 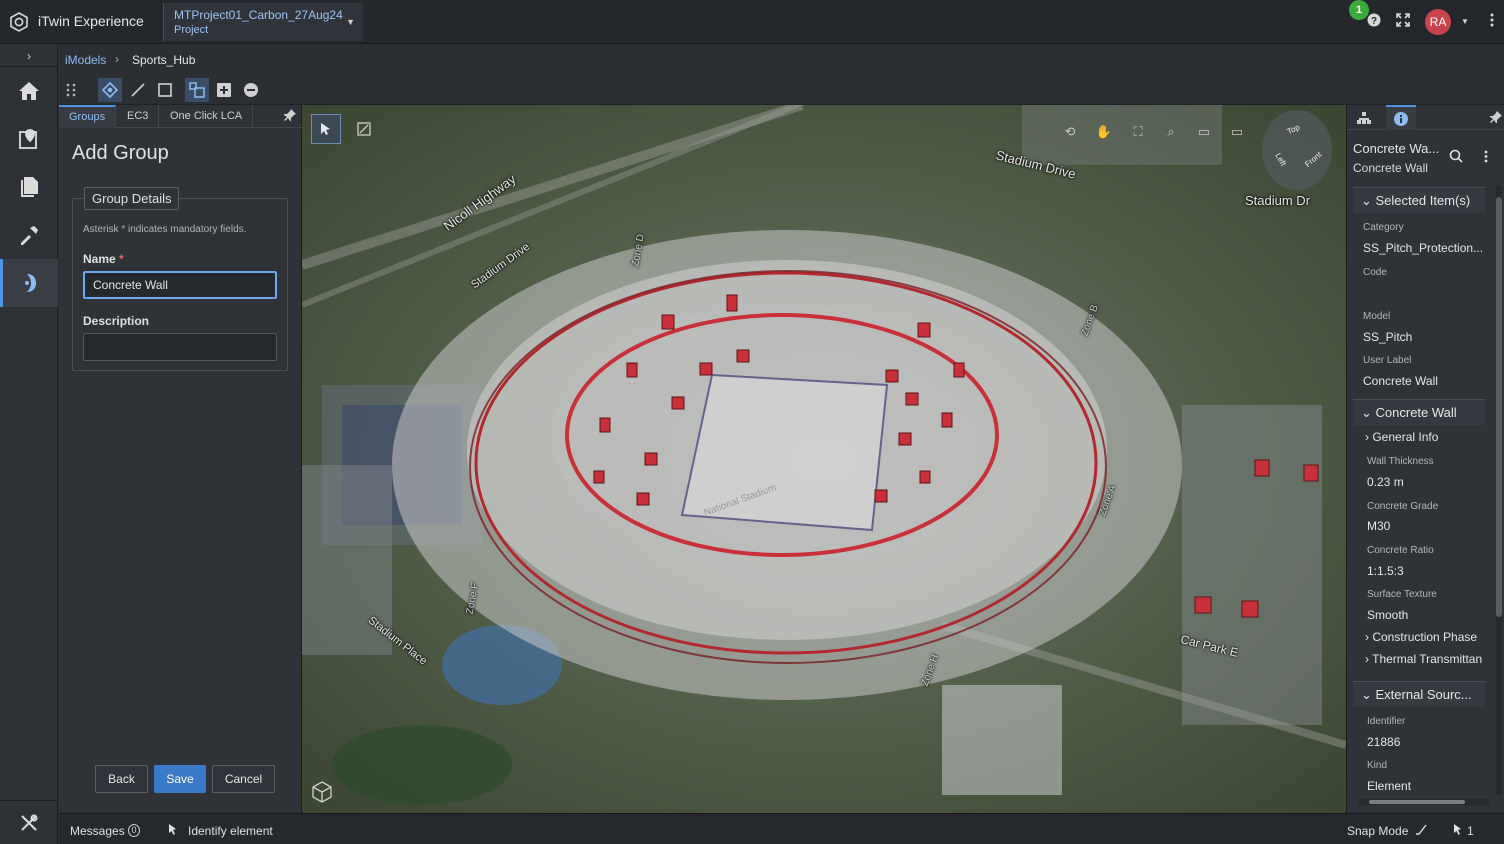 What do you see at coordinates (207, 116) in the screenshot?
I see `tab-one-click-lca: One Click LCA` at bounding box center [207, 116].